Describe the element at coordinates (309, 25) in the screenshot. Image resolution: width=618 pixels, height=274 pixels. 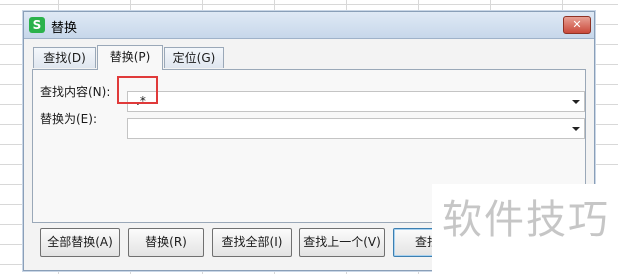
I see `title-bar: S 替换 ✕` at that location.